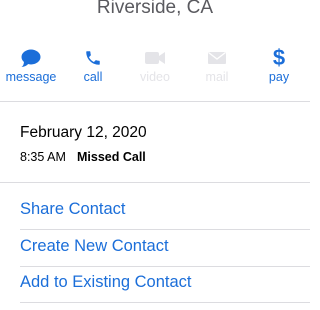  I want to click on contact-location: Riverside, CA, so click(155, 9).